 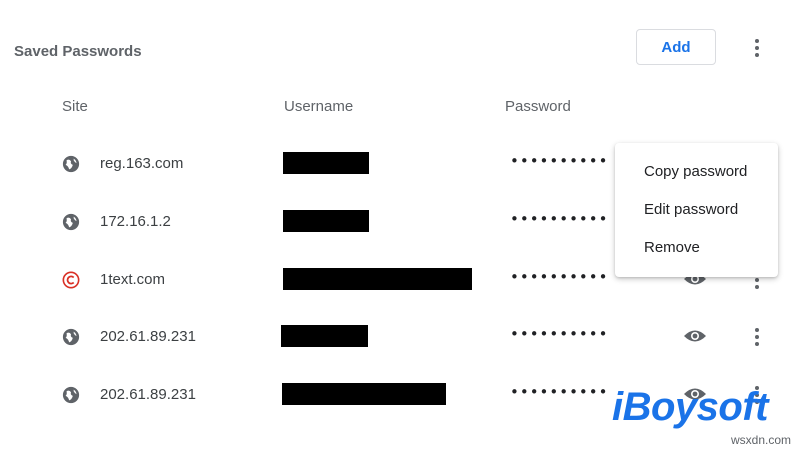 I want to click on site-credit-text: wsxdn.com, so click(x=761, y=440).